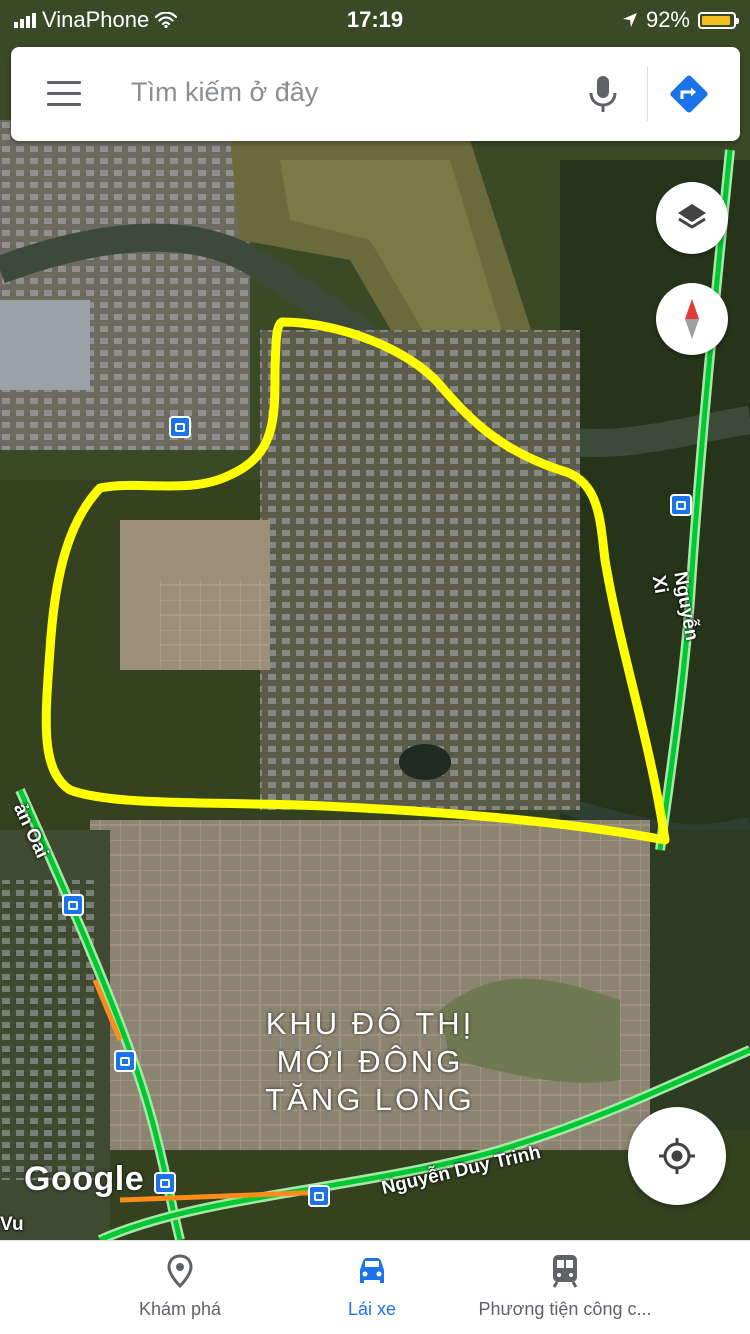 The width and height of the screenshot is (750, 1334). I want to click on menu-icon, so click(64, 94).